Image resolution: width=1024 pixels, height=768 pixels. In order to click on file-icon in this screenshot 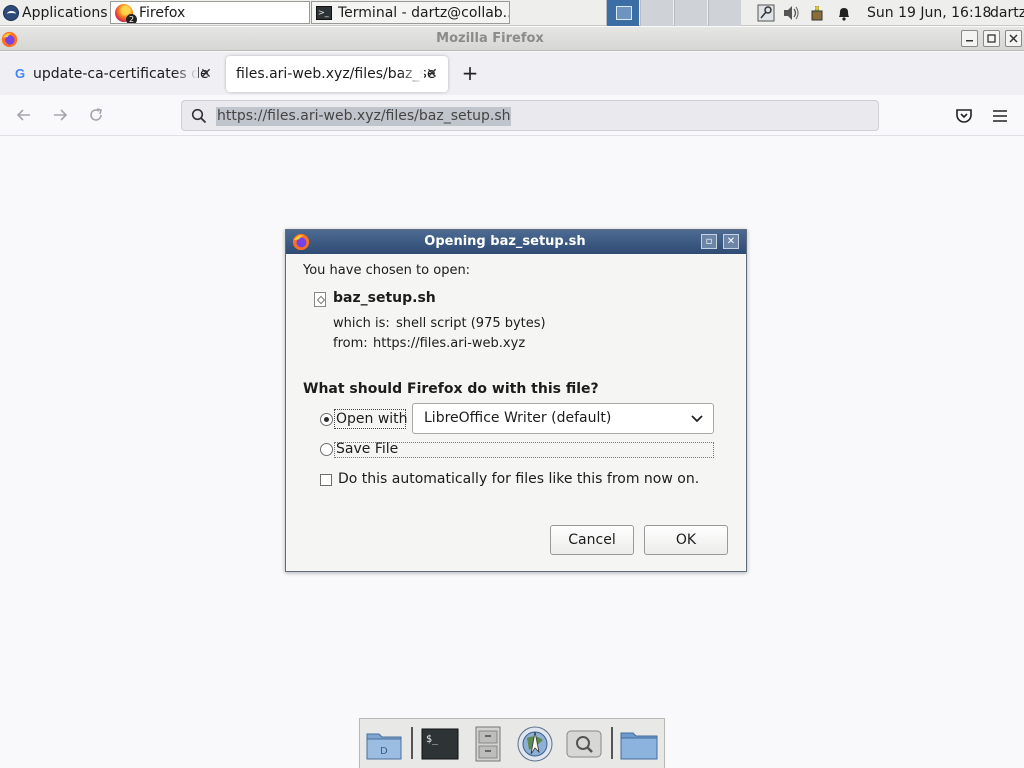, I will do `click(320, 299)`.